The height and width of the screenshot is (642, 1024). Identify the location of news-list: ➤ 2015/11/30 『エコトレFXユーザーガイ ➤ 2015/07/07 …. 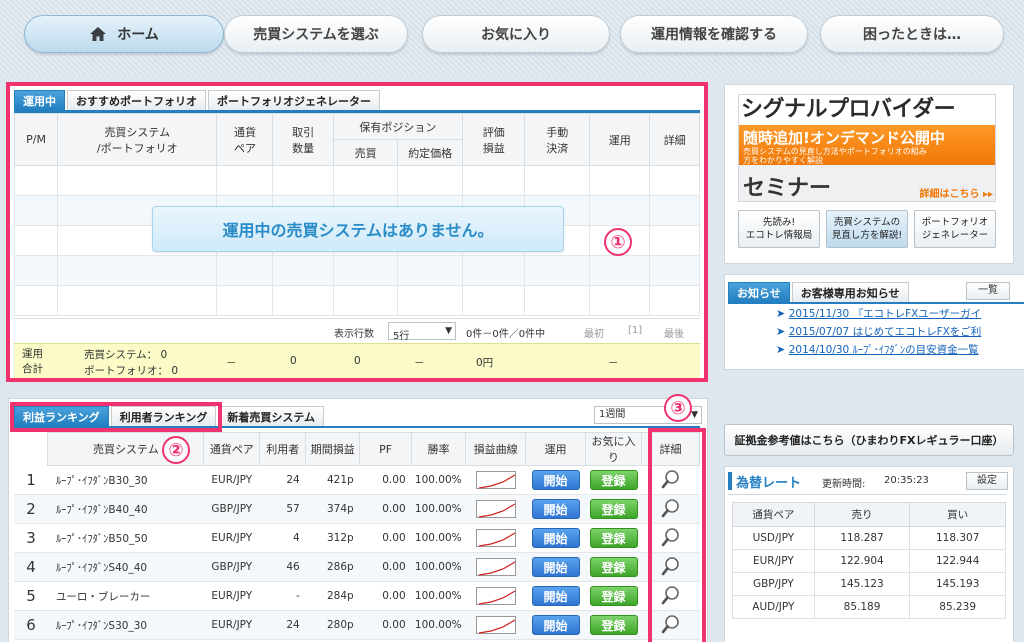
(900, 333).